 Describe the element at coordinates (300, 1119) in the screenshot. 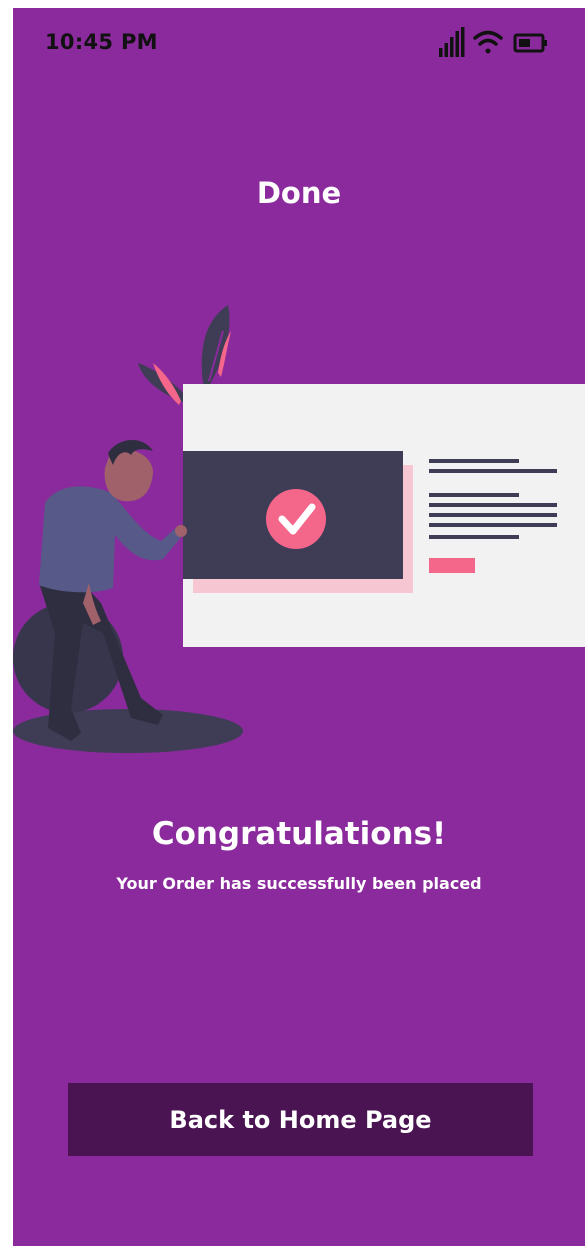

I see `back-to-home-button: Back to Home Page` at that location.